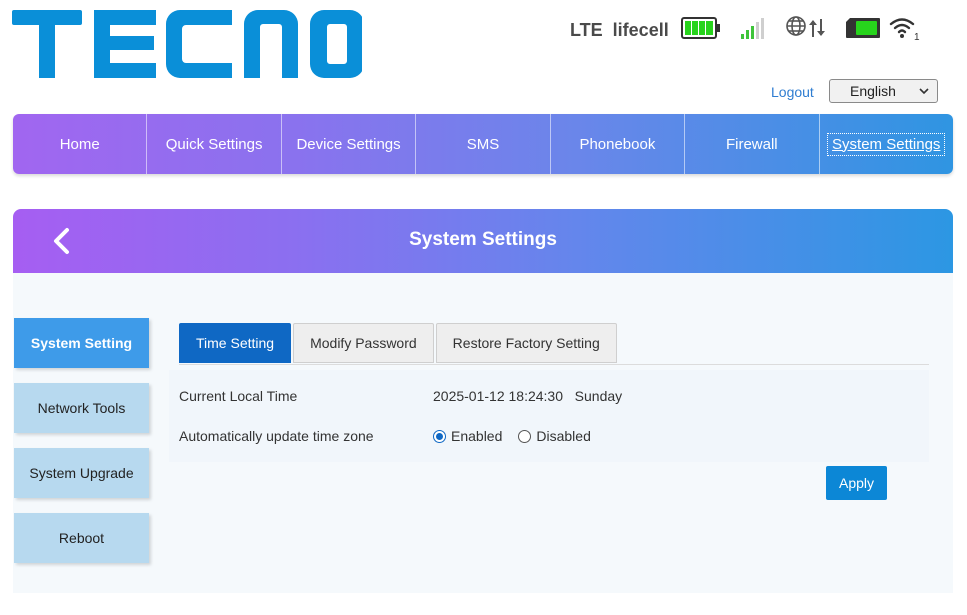  Describe the element at coordinates (598, 396) in the screenshot. I see `current-time-day: Sunday` at that location.